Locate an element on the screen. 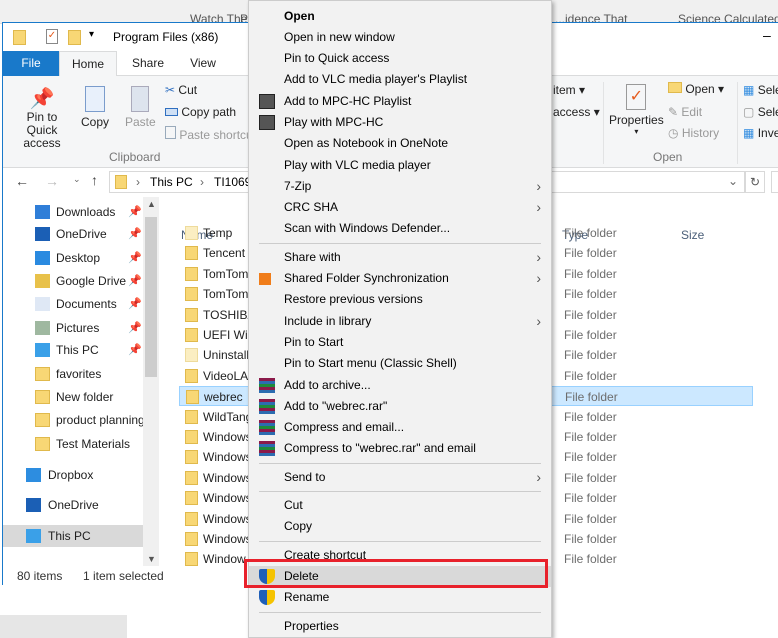 The image size is (778, 638). nav-item: Test Materials is located at coordinates (73, 444).